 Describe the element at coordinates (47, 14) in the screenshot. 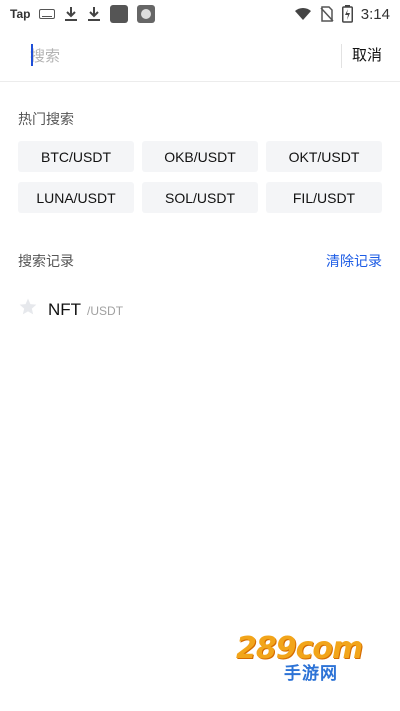

I see `keyboard-icon` at that location.